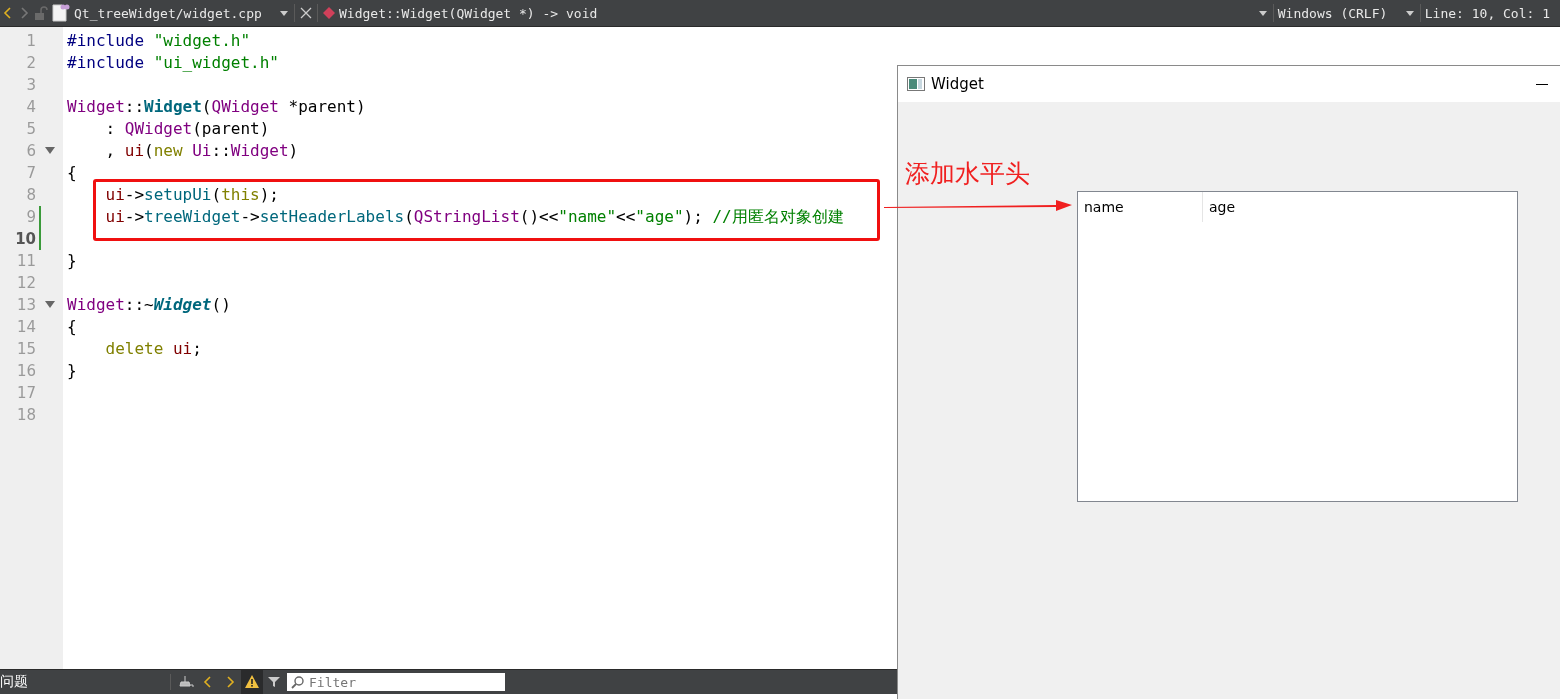 The width and height of the screenshot is (1560, 699). I want to click on line-number: 13, so click(25, 305).